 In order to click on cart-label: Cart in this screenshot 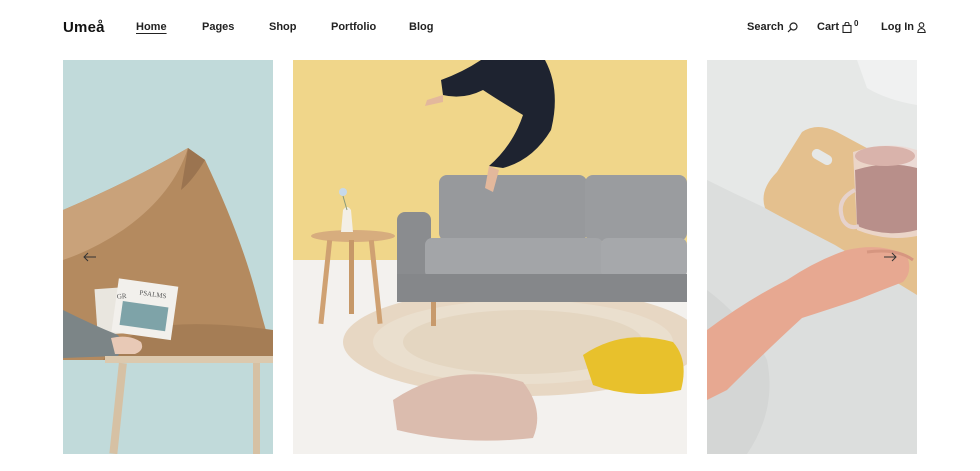, I will do `click(828, 27)`.